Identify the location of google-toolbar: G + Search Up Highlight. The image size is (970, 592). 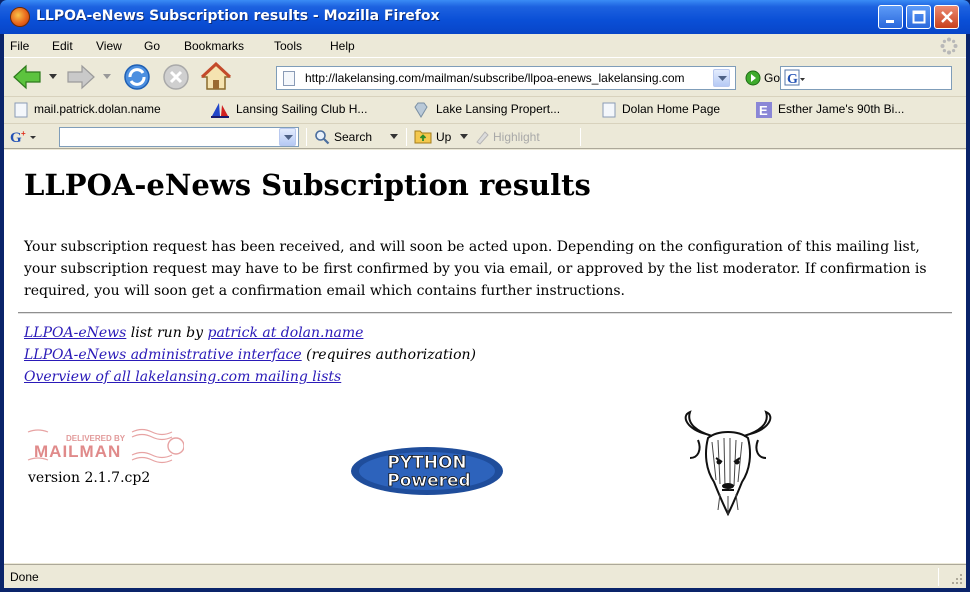
(485, 136).